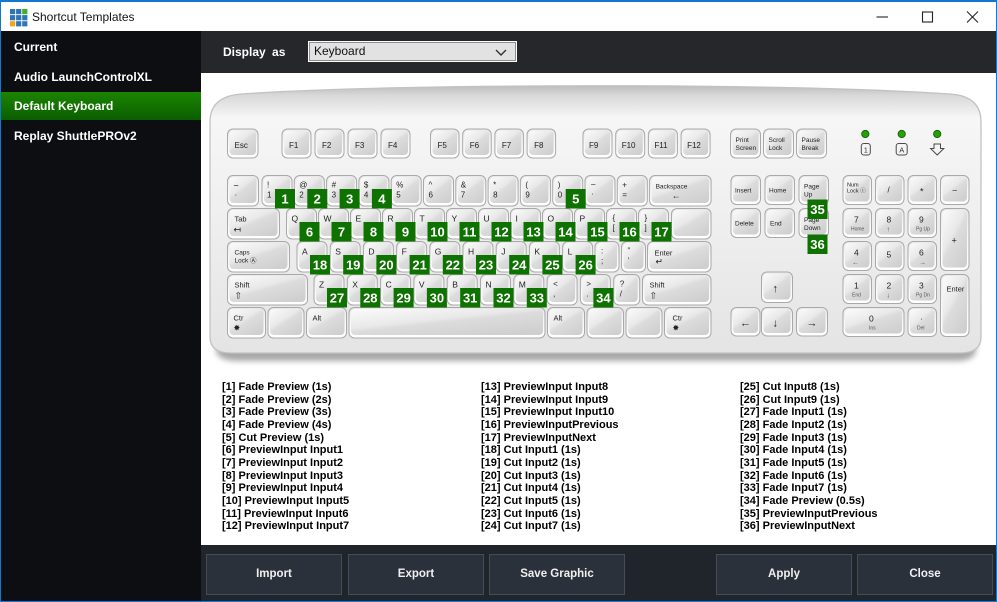 This screenshot has height=602, width=997. What do you see at coordinates (470, 298) in the screenshot?
I see `svg-text: 31` at bounding box center [470, 298].